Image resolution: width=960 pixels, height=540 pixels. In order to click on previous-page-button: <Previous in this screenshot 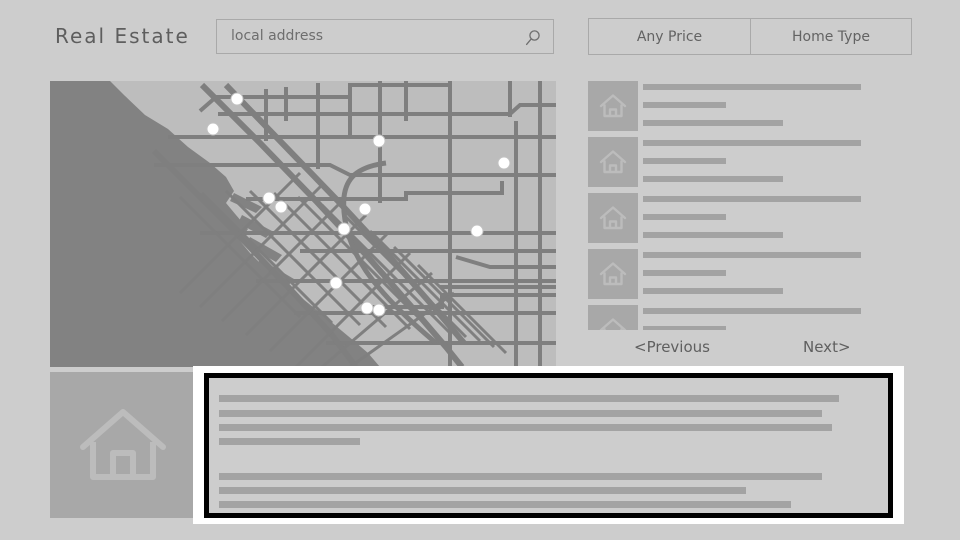, I will do `click(672, 347)`.